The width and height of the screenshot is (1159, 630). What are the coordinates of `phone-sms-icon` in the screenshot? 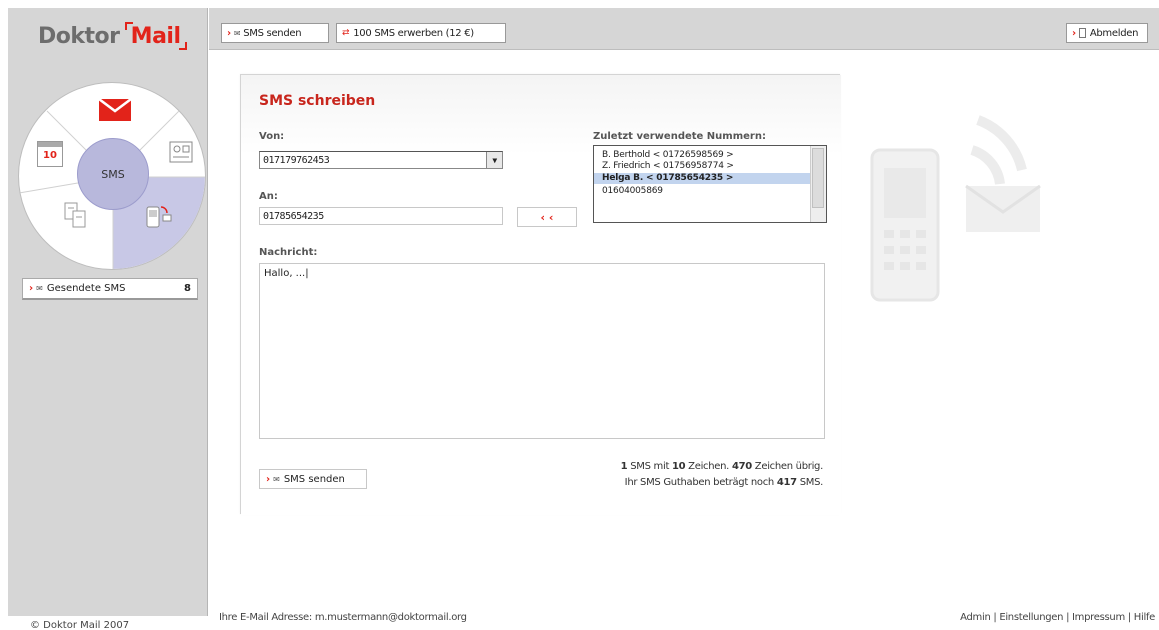 It's located at (158, 215).